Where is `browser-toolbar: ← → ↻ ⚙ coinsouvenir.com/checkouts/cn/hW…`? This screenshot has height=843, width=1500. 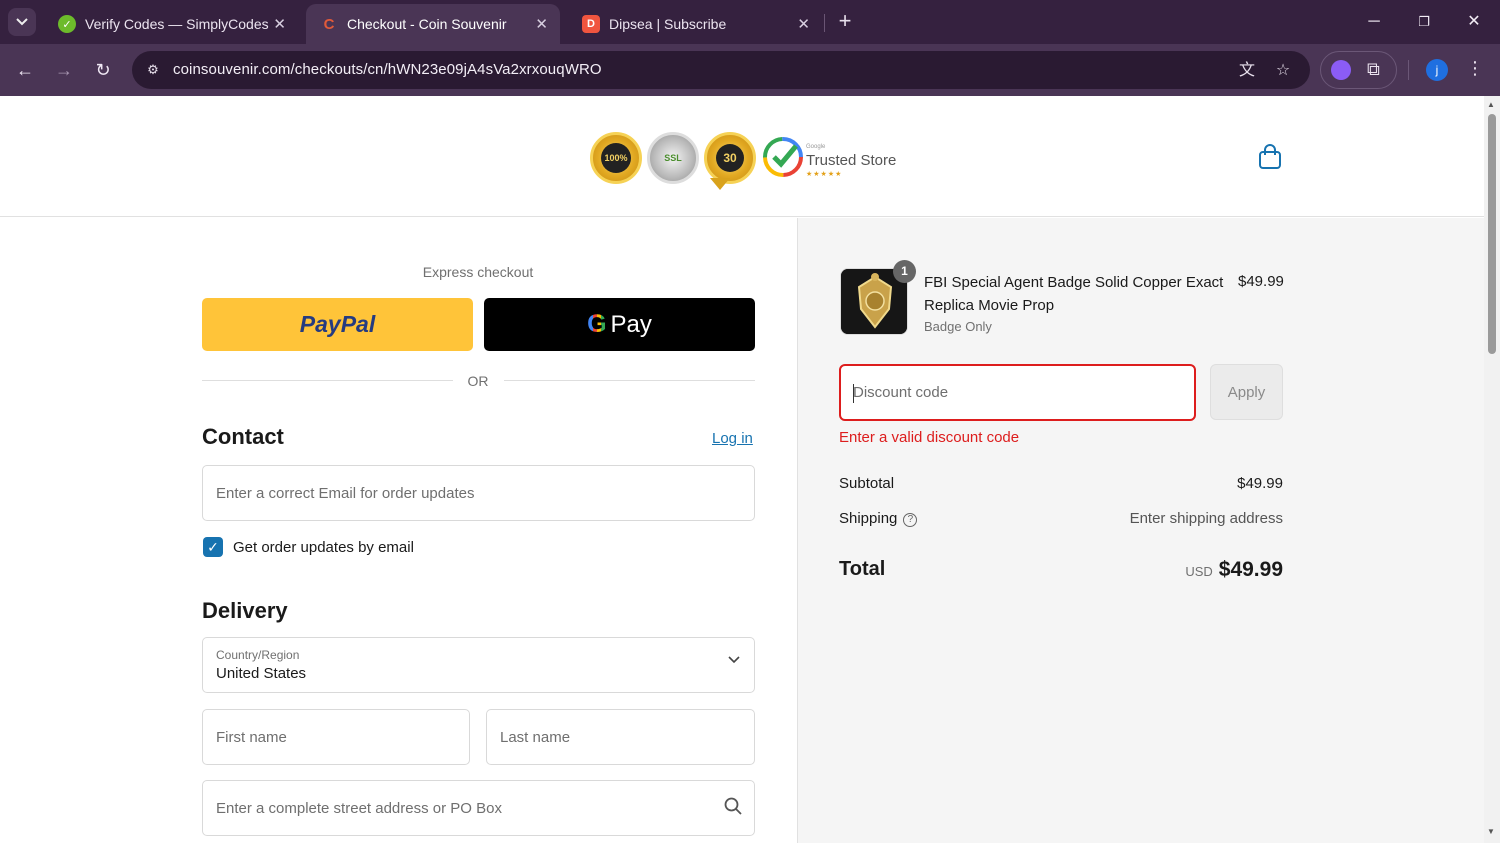
browser-toolbar: ← → ↻ ⚙ coinsouvenir.com/checkouts/cn/hW… is located at coordinates (750, 70).